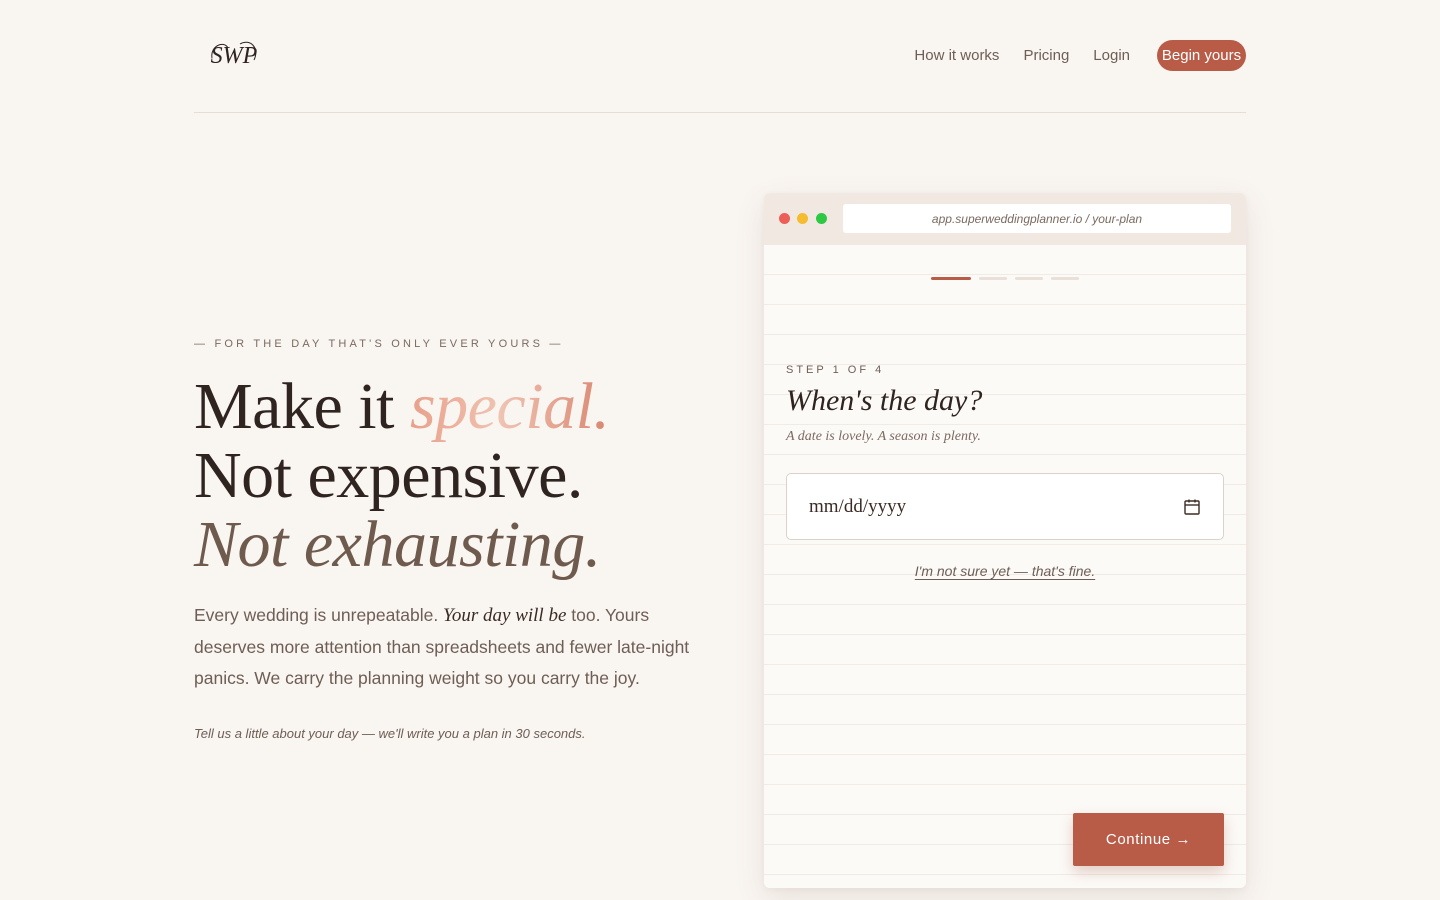 The width and height of the screenshot is (1440, 900). Describe the element at coordinates (509, 406) in the screenshot. I see `headline-accent-special: special.` at that location.